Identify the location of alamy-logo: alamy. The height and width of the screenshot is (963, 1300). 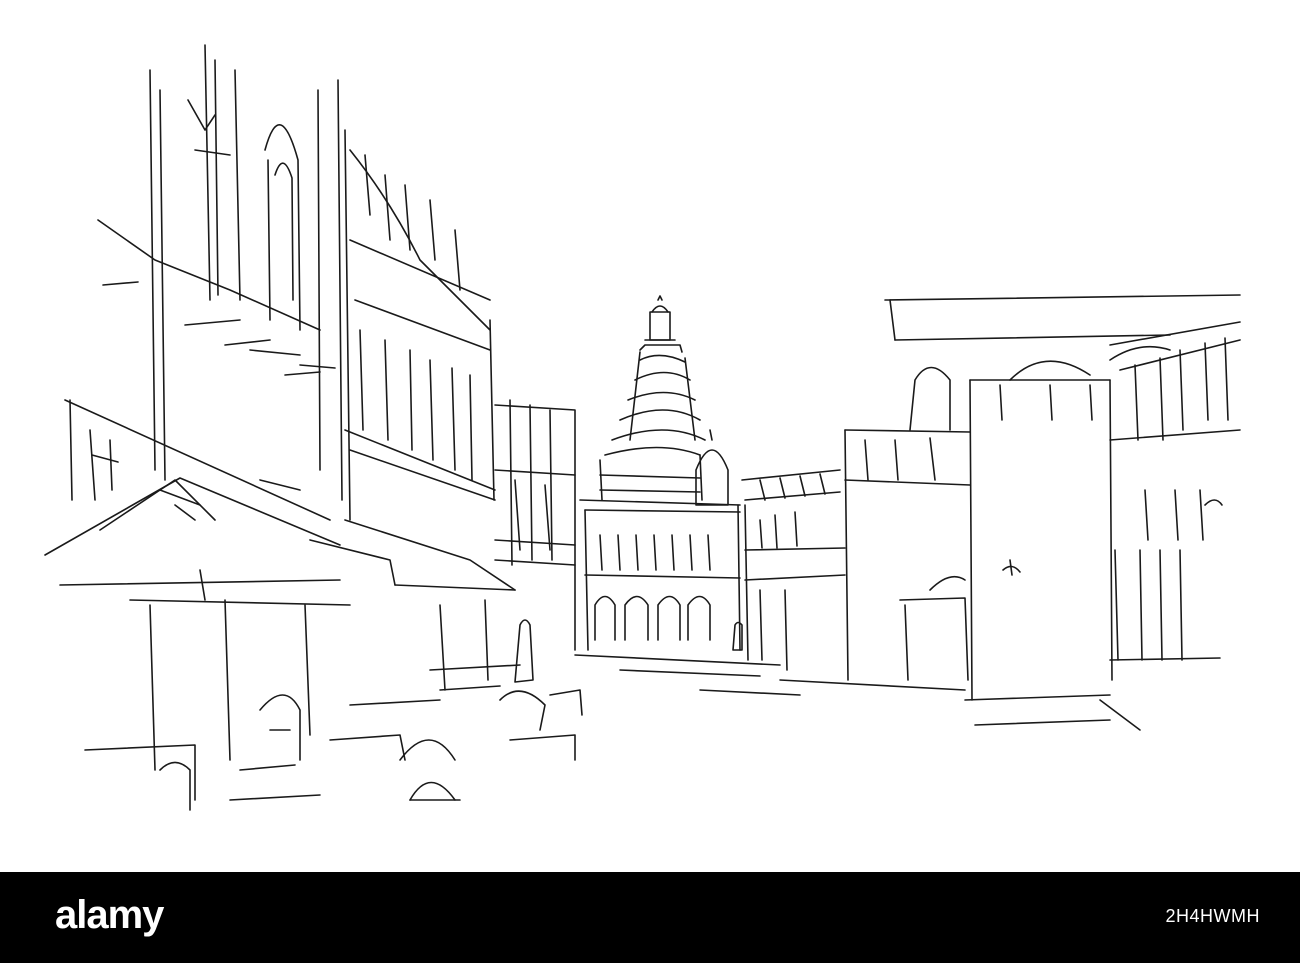
(110, 915).